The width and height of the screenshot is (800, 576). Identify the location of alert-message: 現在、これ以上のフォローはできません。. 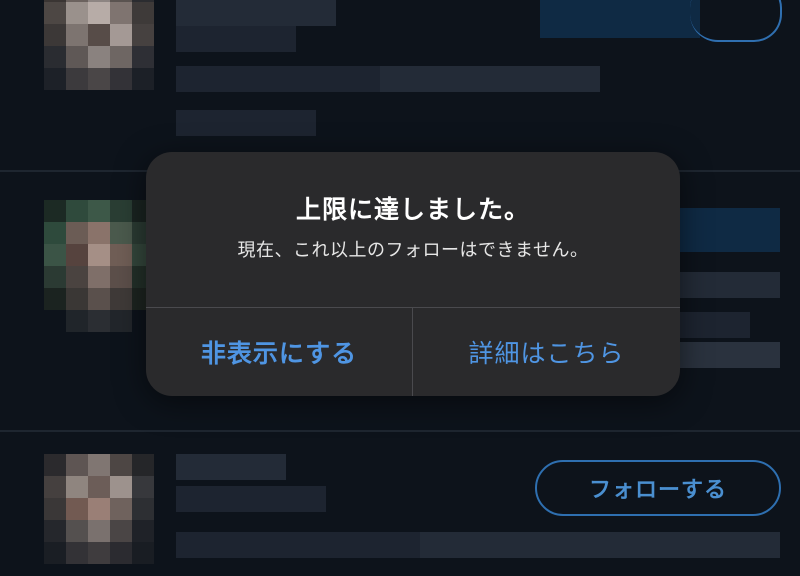
(413, 250).